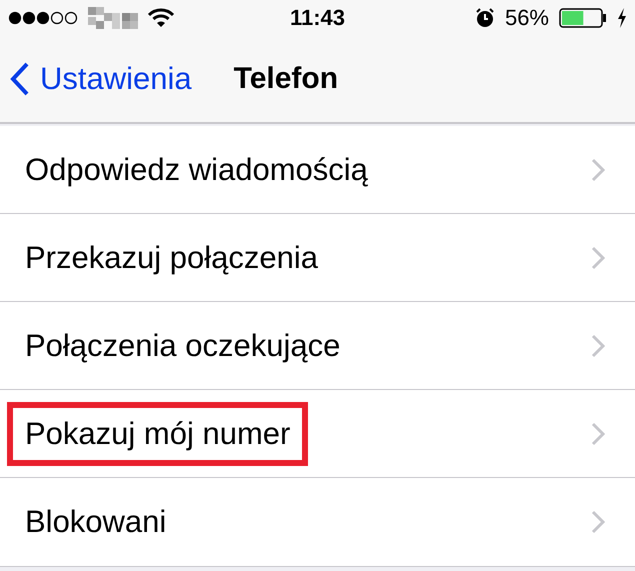  Describe the element at coordinates (96, 522) in the screenshot. I see `row-label: Blokowani` at that location.